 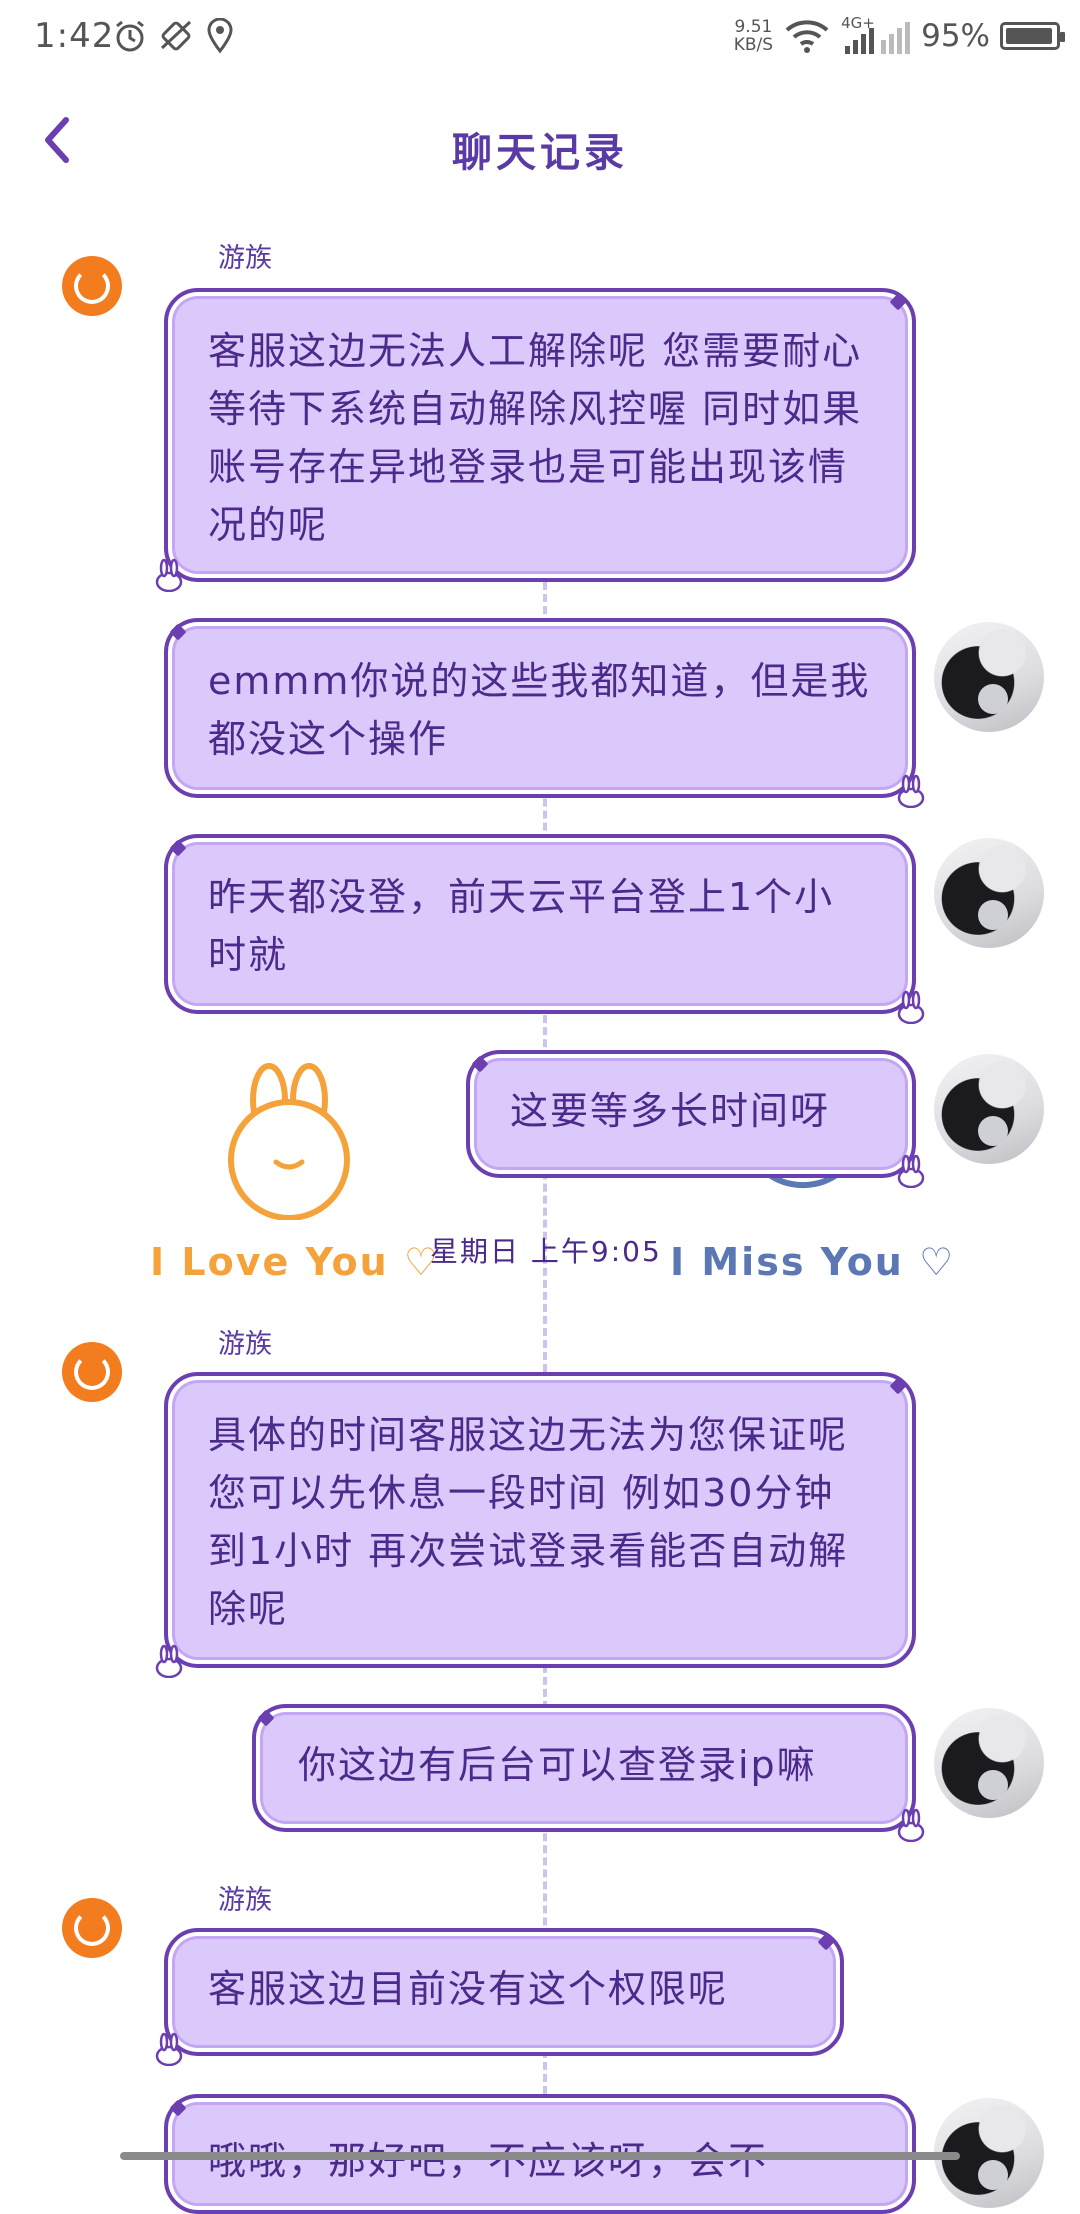 I want to click on timestamp-row: I Love You ♡ 星期日 上午9:05 I Miss You ♡, so click(x=540, y=1260).